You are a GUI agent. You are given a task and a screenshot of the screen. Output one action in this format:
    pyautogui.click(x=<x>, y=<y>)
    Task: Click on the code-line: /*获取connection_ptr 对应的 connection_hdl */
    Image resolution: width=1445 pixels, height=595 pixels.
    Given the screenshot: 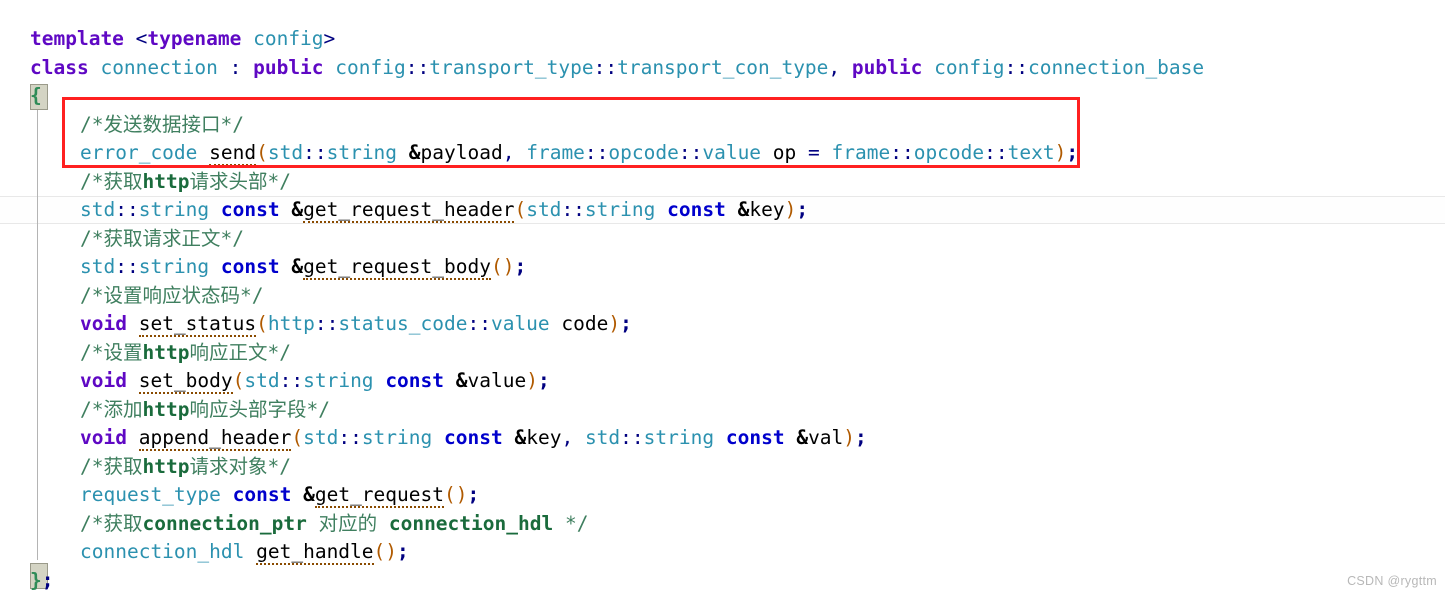 What is the action you would take?
    pyautogui.click(x=334, y=524)
    